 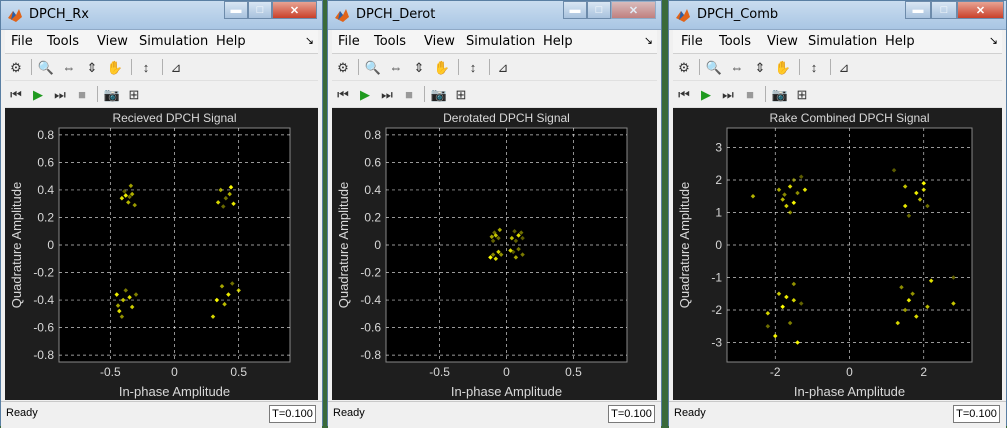 What do you see at coordinates (16, 245) in the screenshot?
I see `y-axis-label: Quadrature Amplitude` at bounding box center [16, 245].